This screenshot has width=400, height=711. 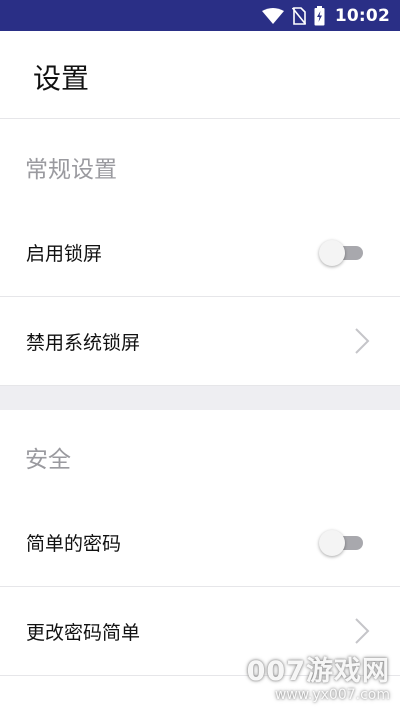 What do you see at coordinates (200, 341) in the screenshot?
I see `setting-row-disable-system-lock: 禁用系统锁屏` at bounding box center [200, 341].